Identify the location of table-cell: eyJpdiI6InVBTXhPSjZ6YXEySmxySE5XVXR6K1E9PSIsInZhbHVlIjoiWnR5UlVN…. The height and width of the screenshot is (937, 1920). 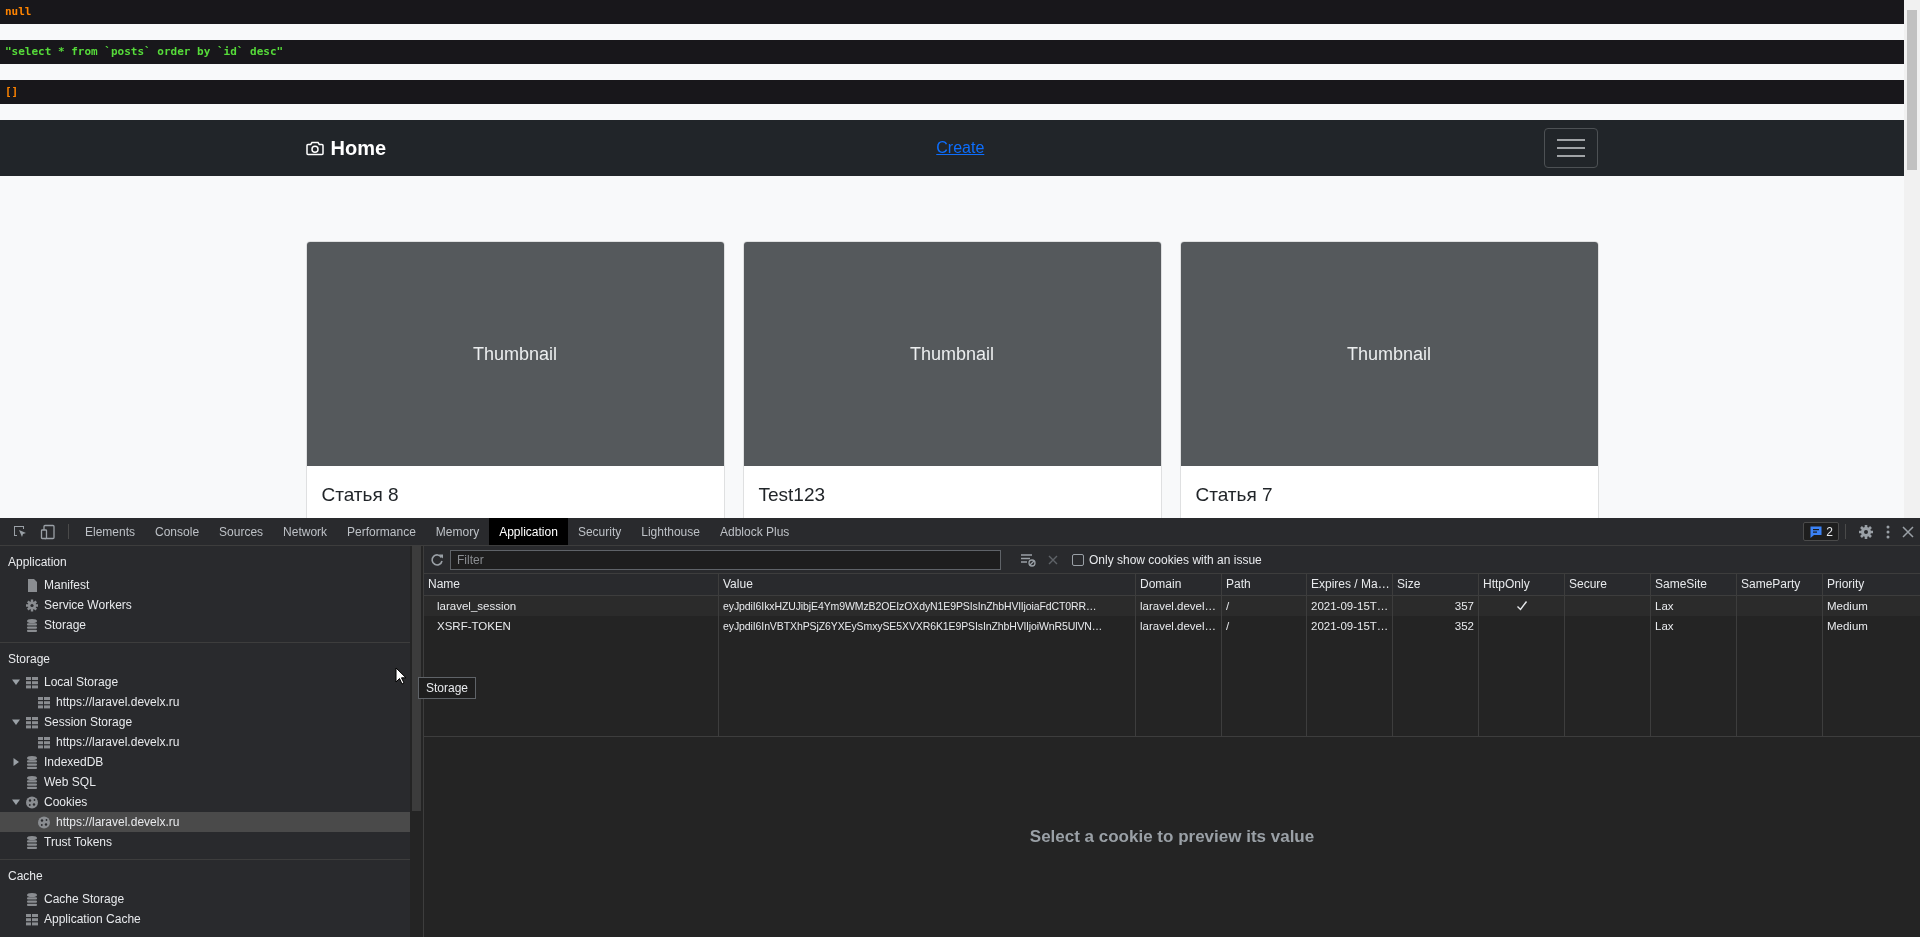
(913, 626).